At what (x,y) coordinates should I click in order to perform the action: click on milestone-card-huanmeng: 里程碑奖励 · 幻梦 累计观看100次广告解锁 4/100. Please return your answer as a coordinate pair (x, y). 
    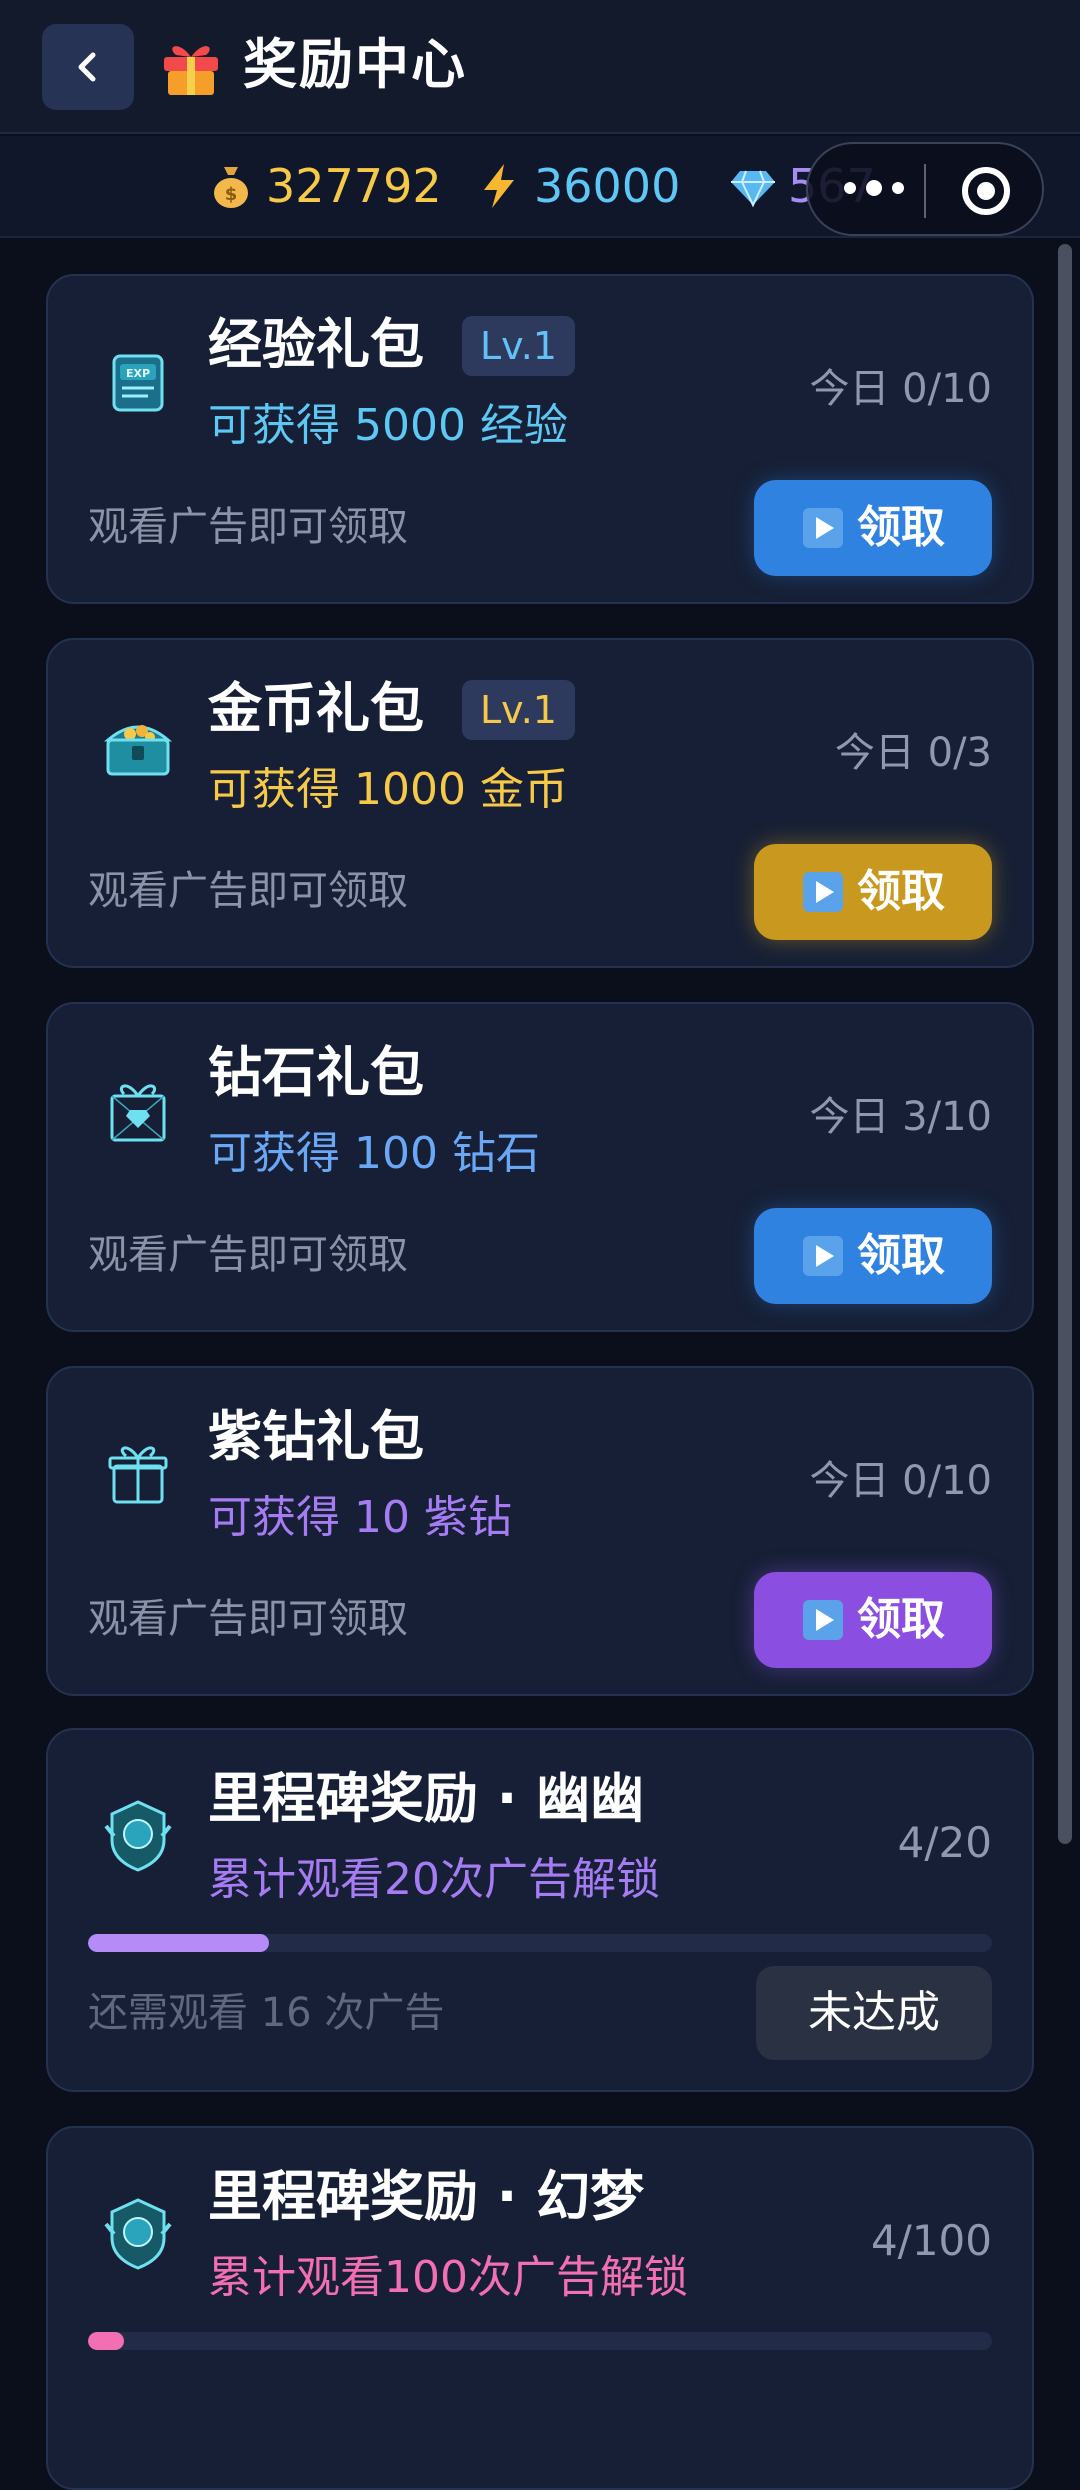
    Looking at the image, I should click on (540, 2308).